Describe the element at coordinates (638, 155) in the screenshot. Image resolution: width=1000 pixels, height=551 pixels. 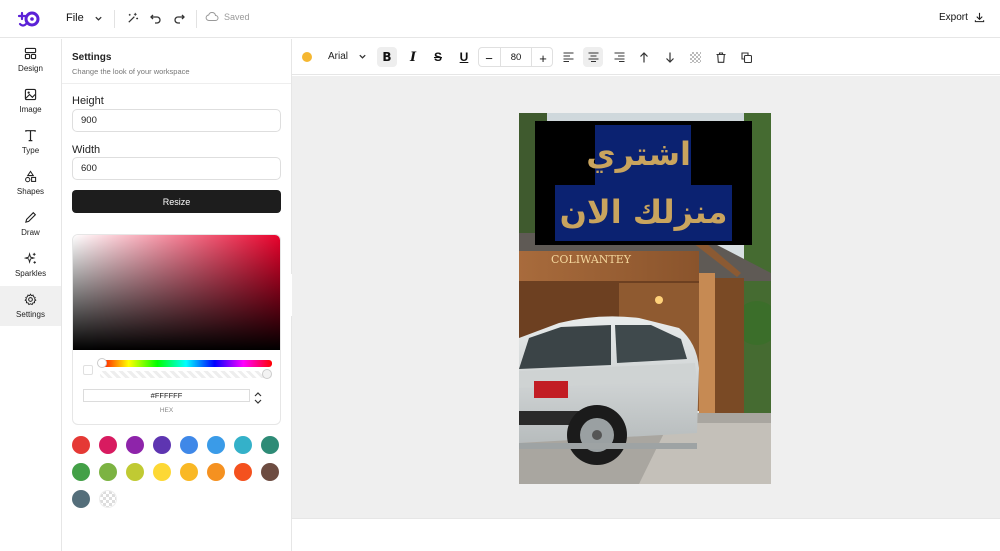
I see `text-line-1: اشتري` at that location.